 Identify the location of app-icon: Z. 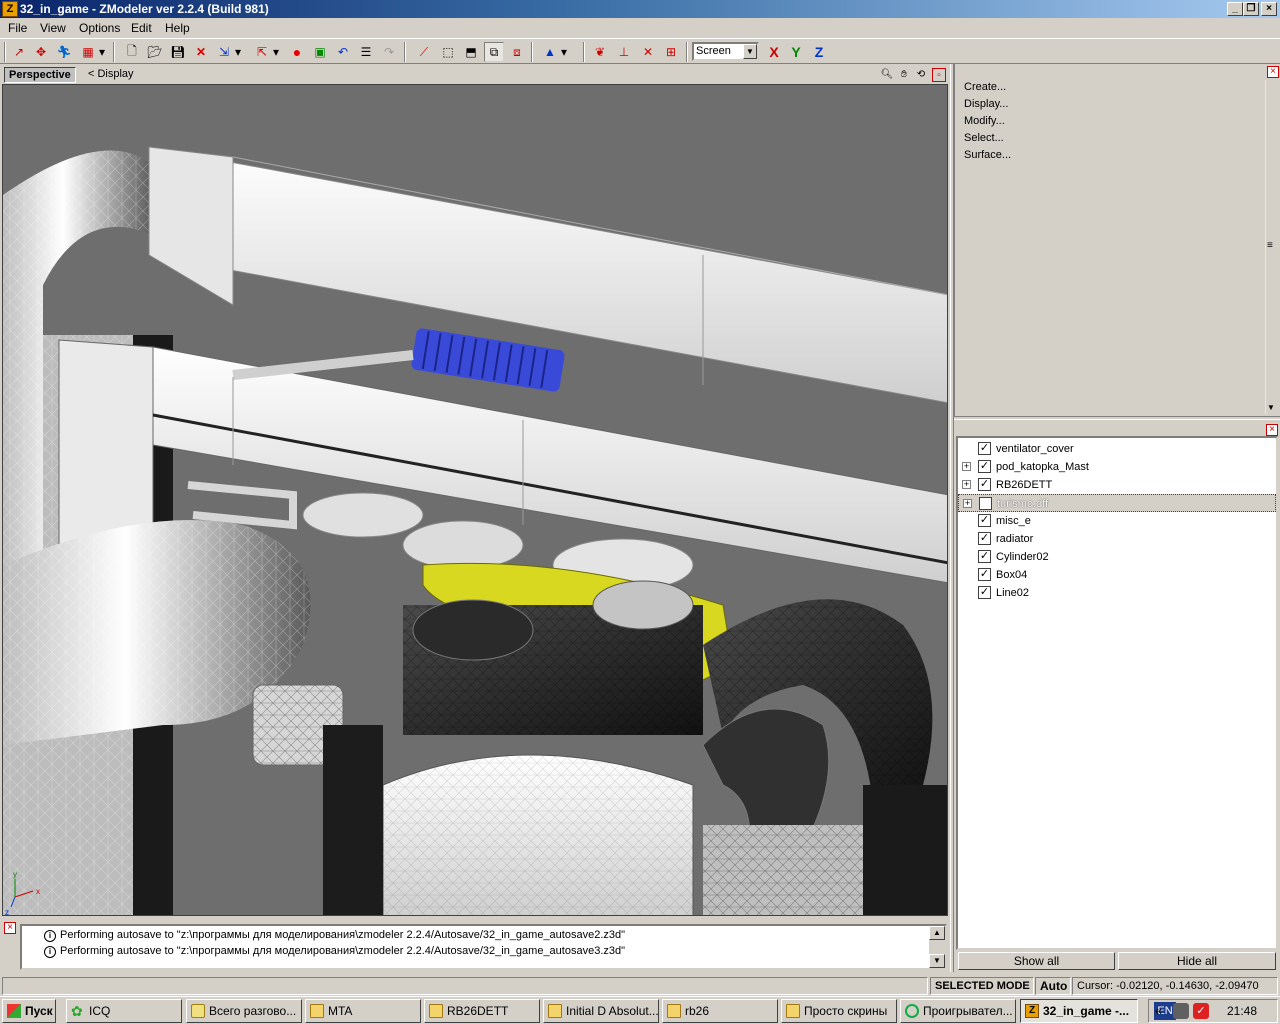
(10, 9).